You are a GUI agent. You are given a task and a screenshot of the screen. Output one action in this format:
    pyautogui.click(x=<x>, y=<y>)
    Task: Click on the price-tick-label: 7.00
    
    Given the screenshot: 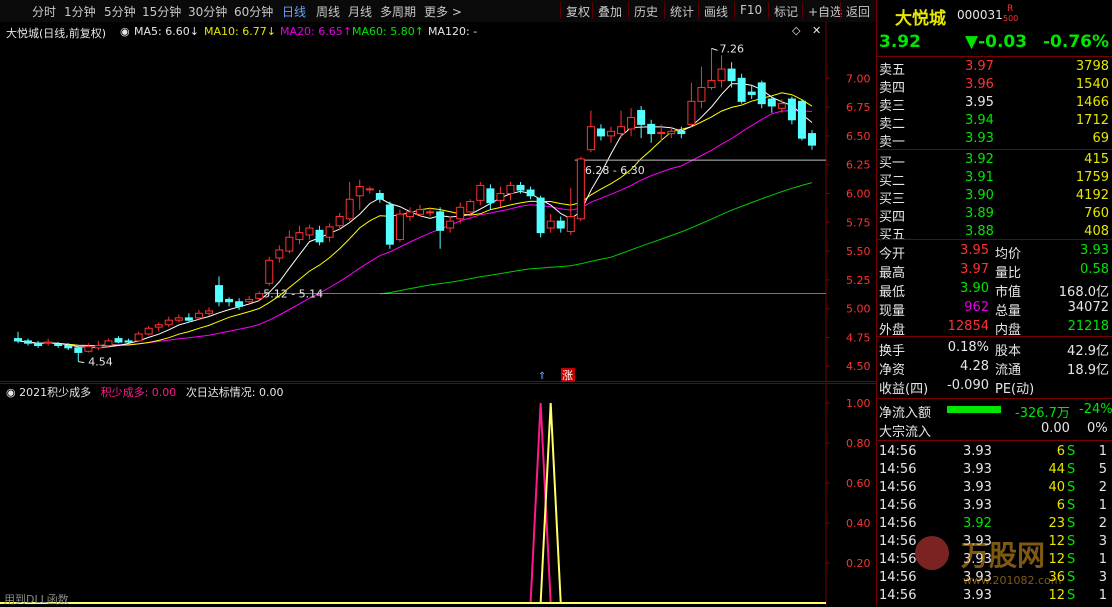 What is the action you would take?
    pyautogui.click(x=858, y=78)
    